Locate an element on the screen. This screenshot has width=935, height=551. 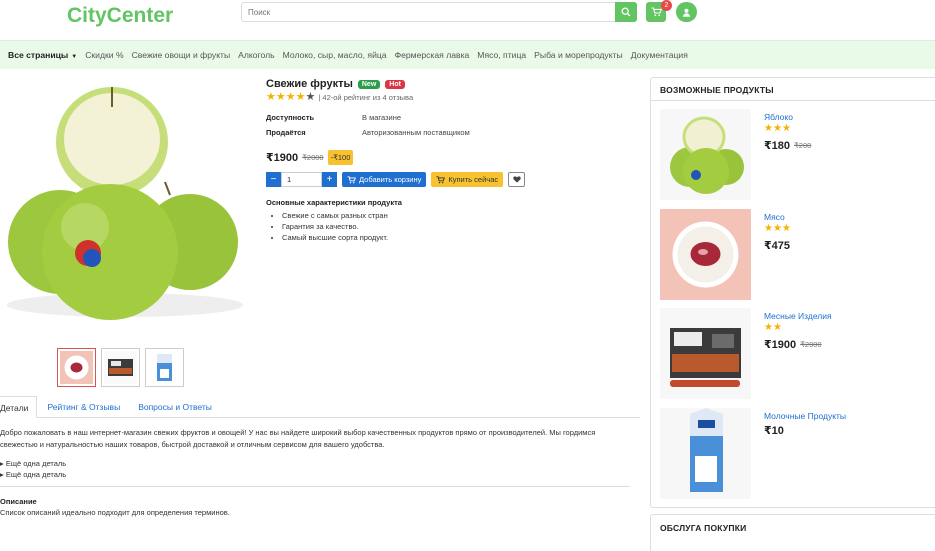
nav-item-dairy: Молоко, сыр, масло, яйца is located at coordinates (335, 55).